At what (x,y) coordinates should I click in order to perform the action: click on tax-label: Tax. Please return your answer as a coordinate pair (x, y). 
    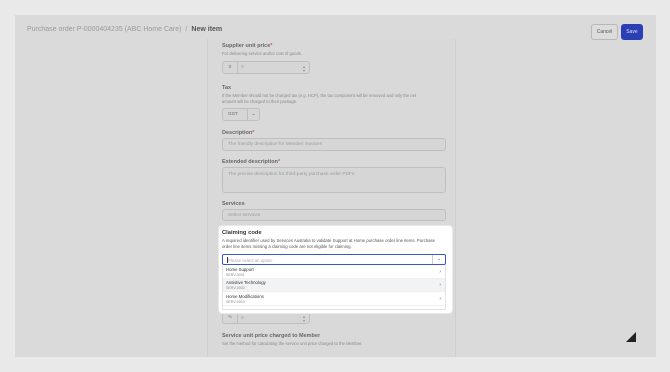
    Looking at the image, I should click on (227, 88).